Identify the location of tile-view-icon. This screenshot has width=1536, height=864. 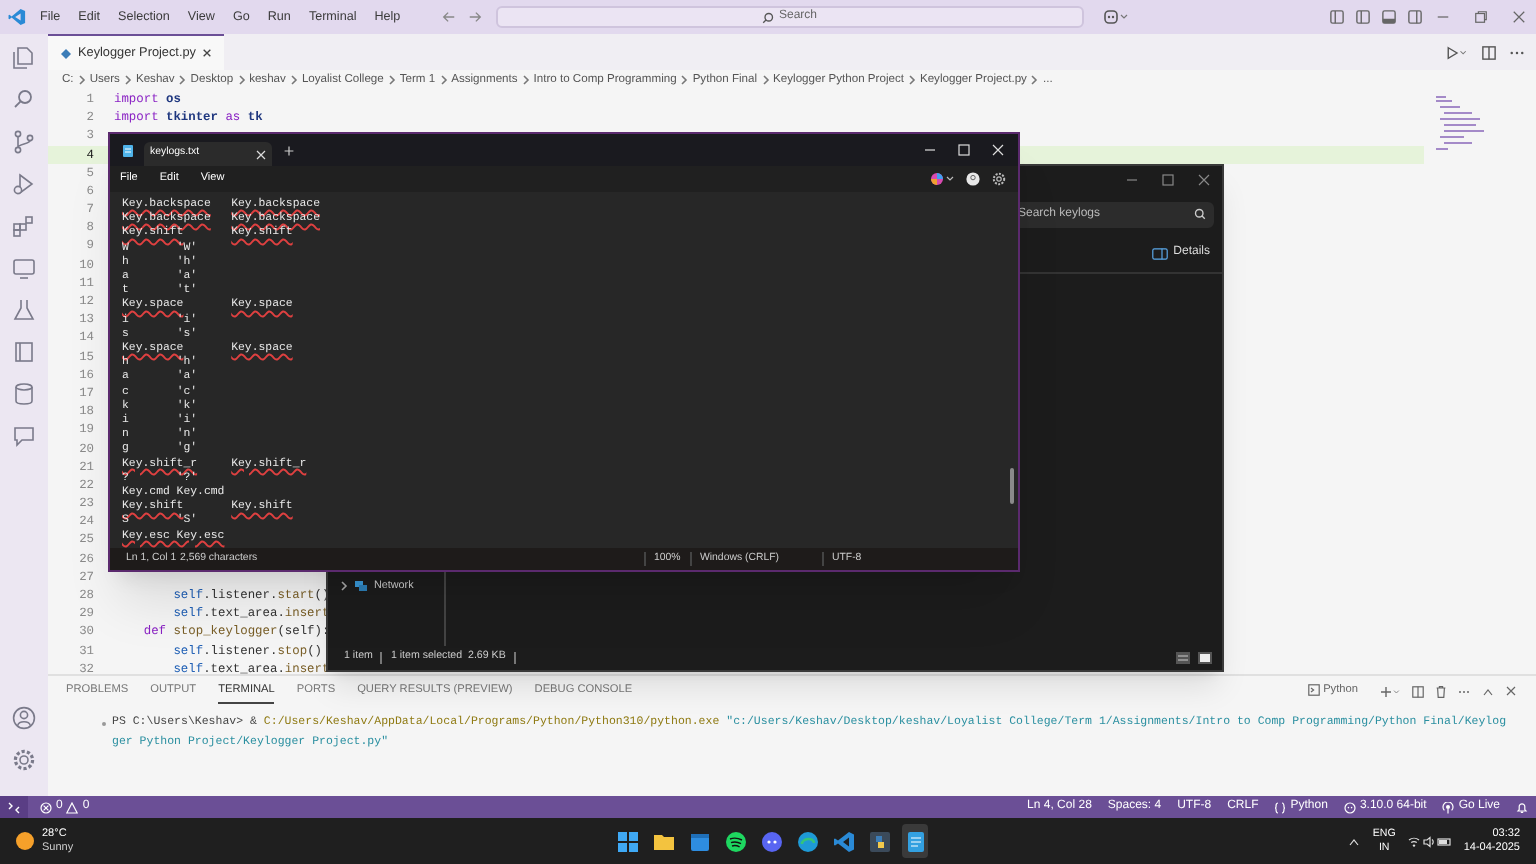
(1205, 658).